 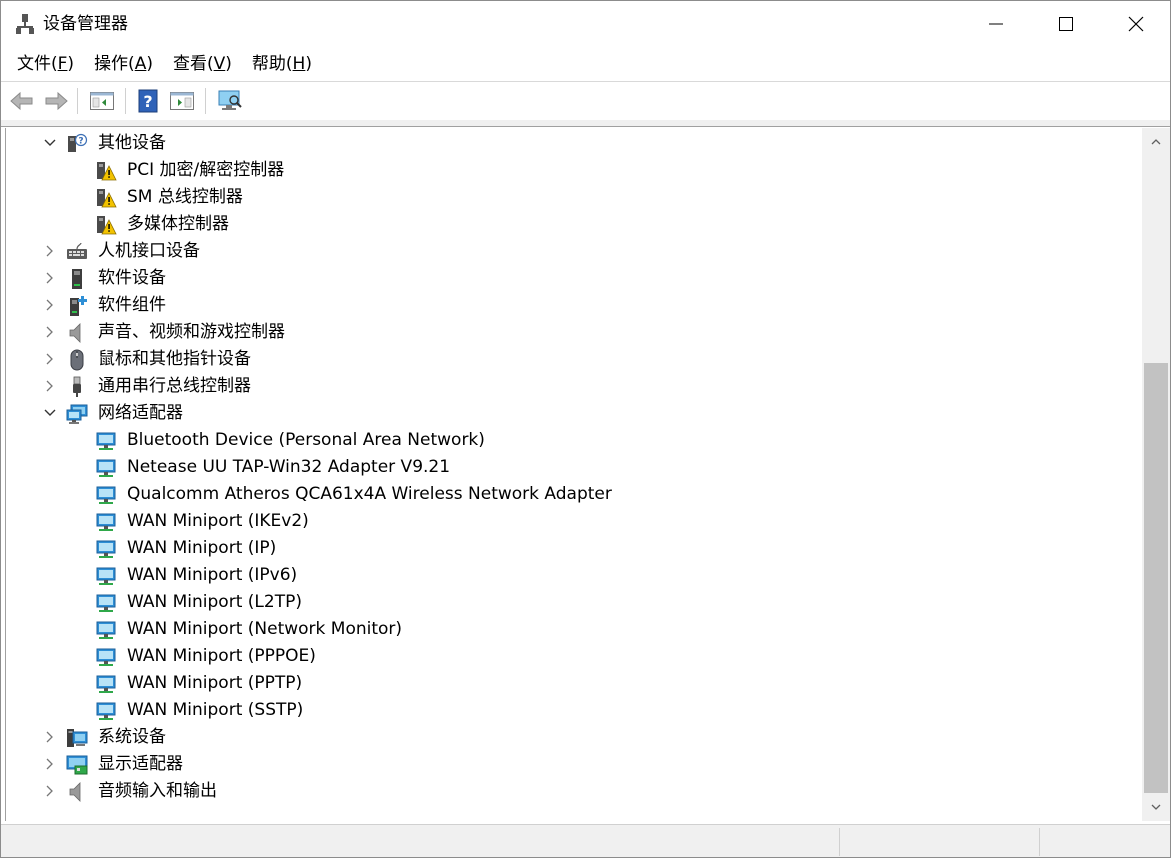 I want to click on tree-node-network-child: WAN Miniport (L2TP), so click(x=574, y=602).